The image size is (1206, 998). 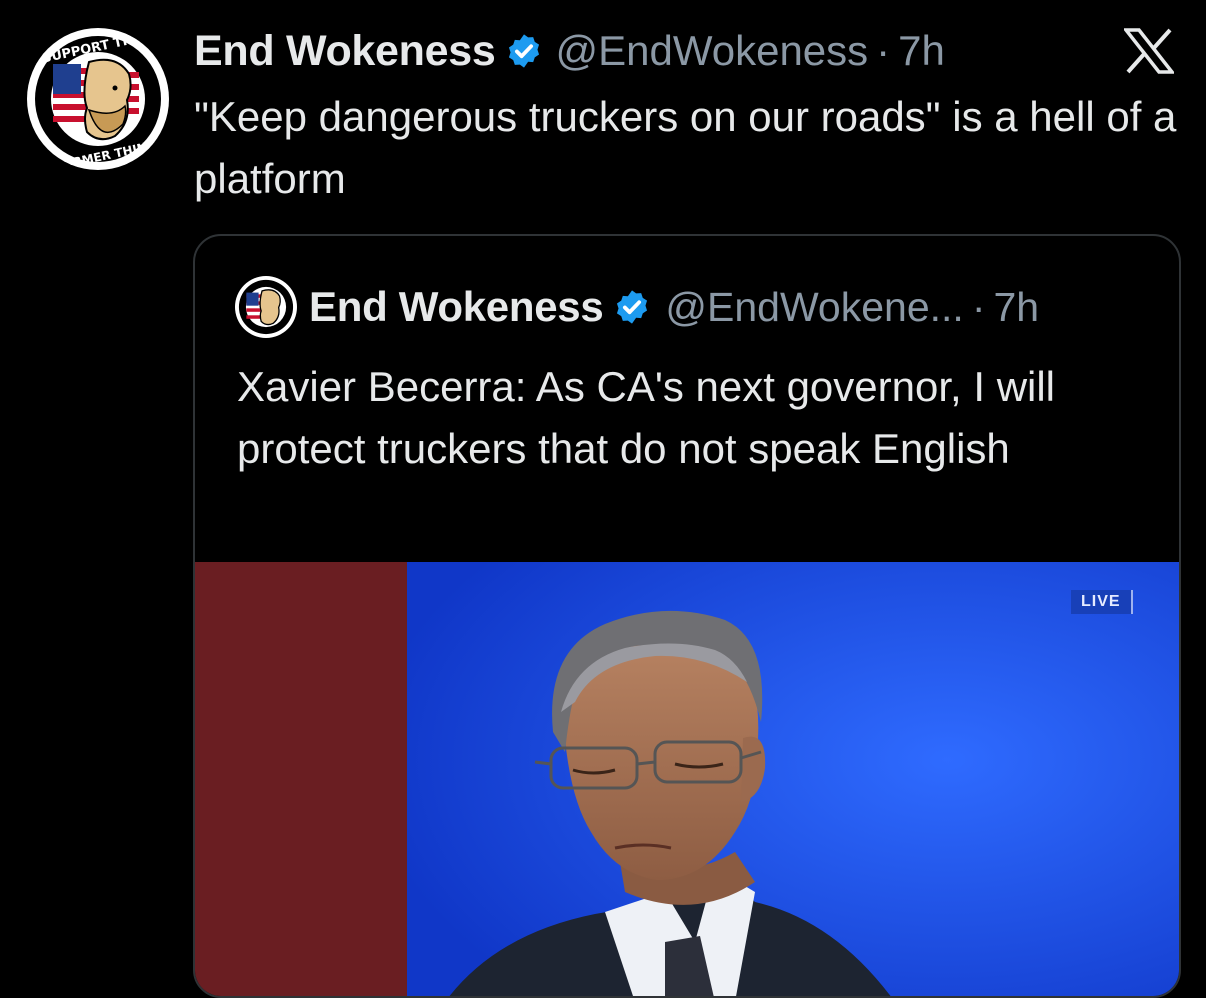 What do you see at coordinates (921, 51) in the screenshot?
I see `tweet-time: 7h` at bounding box center [921, 51].